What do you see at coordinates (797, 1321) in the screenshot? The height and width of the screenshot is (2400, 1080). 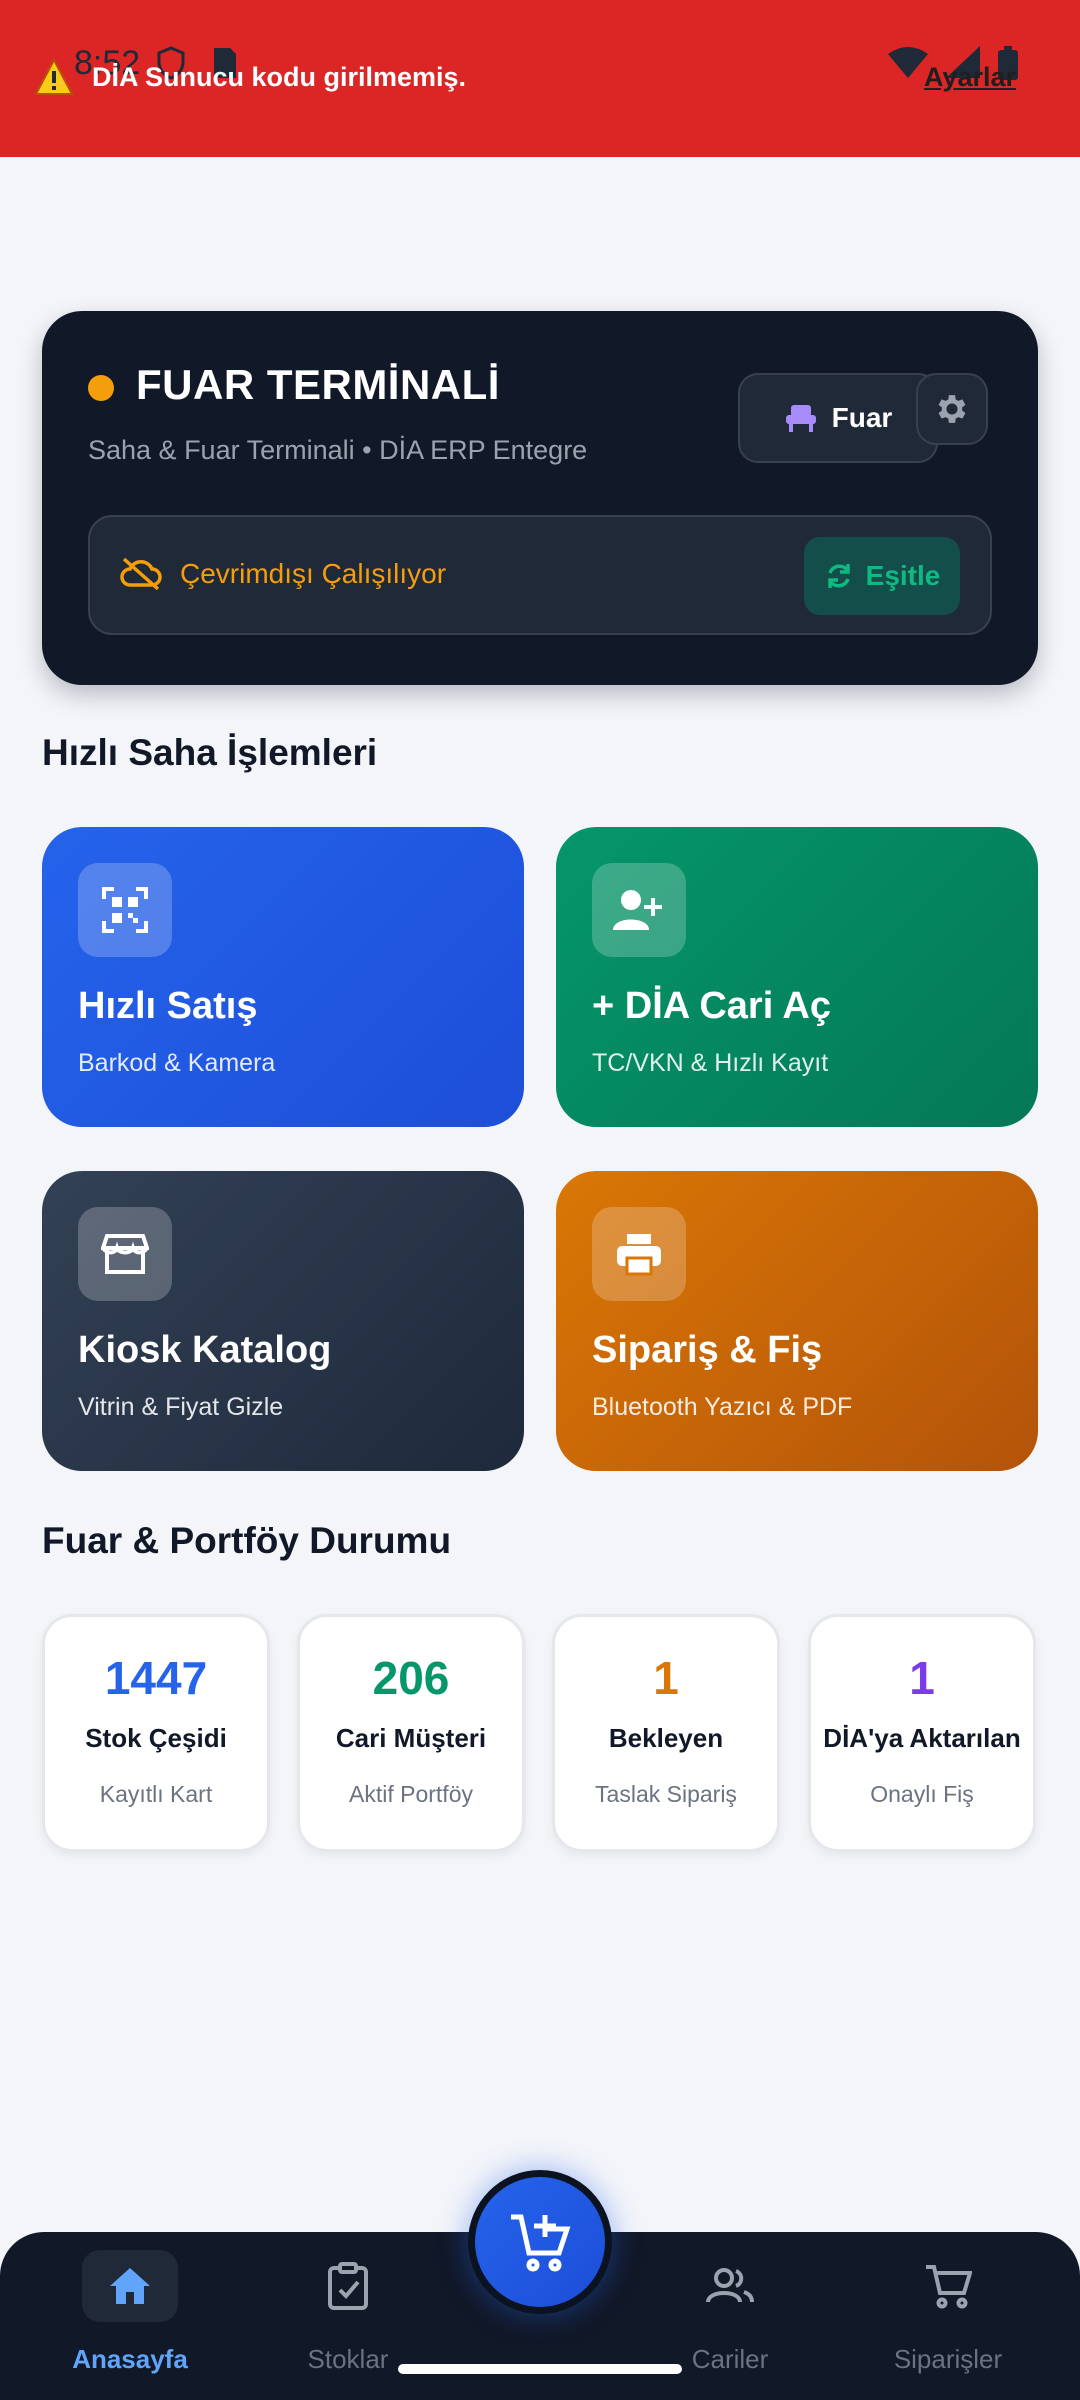 I see `order-receipt-tile: Sipariş & Fiş Bluetooth Yazıcı & PDF` at bounding box center [797, 1321].